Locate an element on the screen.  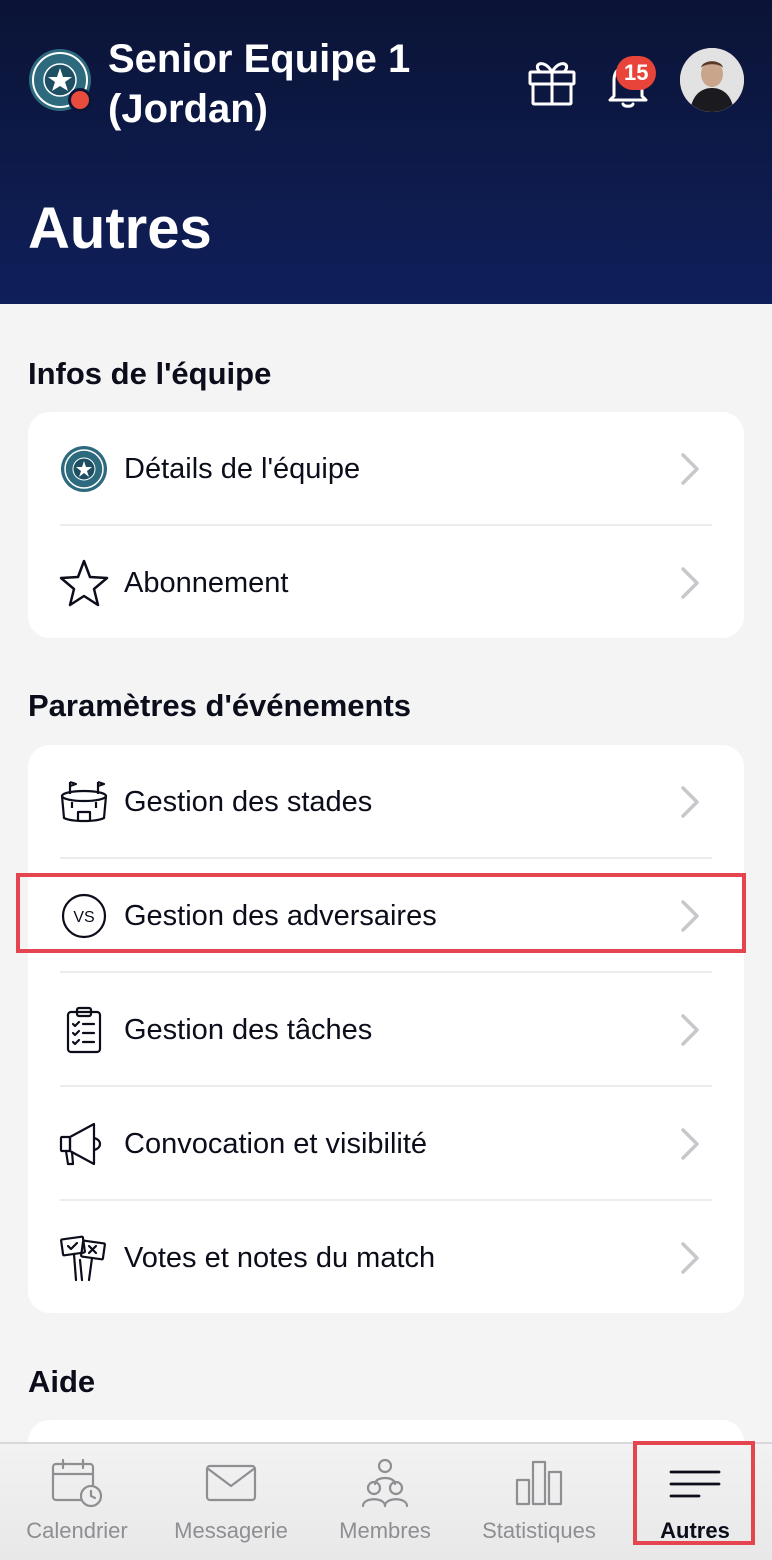
menu-item-convocation: Convocation et visibilité is located at coordinates (386, 1144).